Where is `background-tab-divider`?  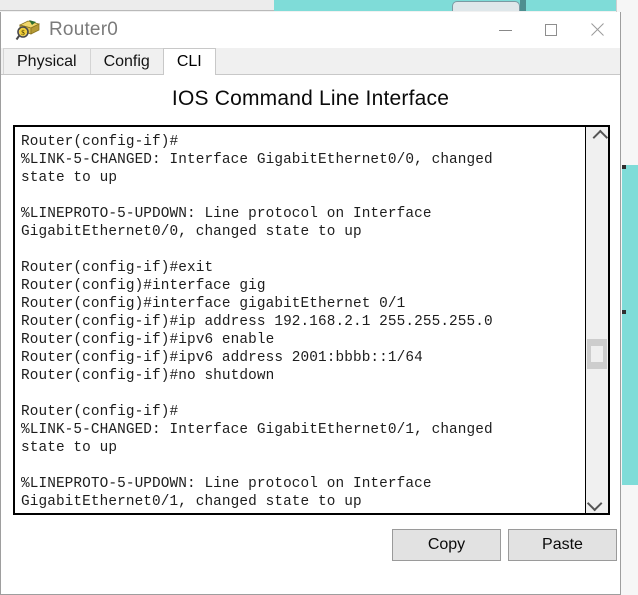
background-tab-divider is located at coordinates (523, 5).